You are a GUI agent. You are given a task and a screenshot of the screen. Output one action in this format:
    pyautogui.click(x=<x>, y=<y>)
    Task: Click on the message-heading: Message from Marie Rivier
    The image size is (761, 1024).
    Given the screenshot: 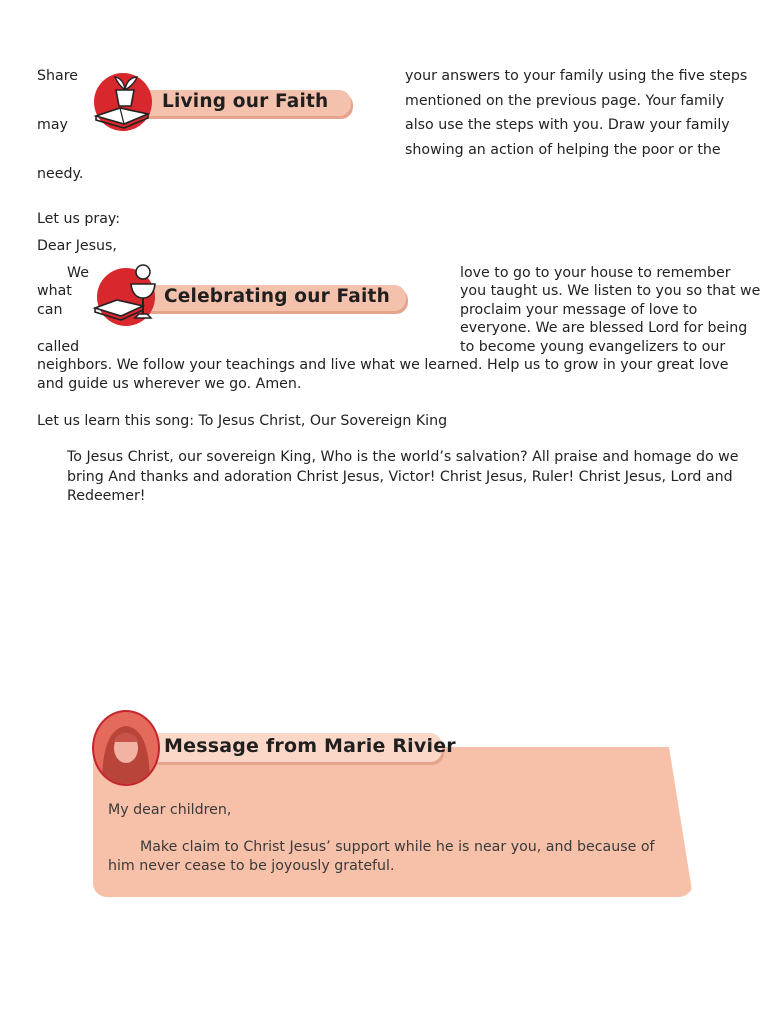 What is the action you would take?
    pyautogui.click(x=310, y=746)
    